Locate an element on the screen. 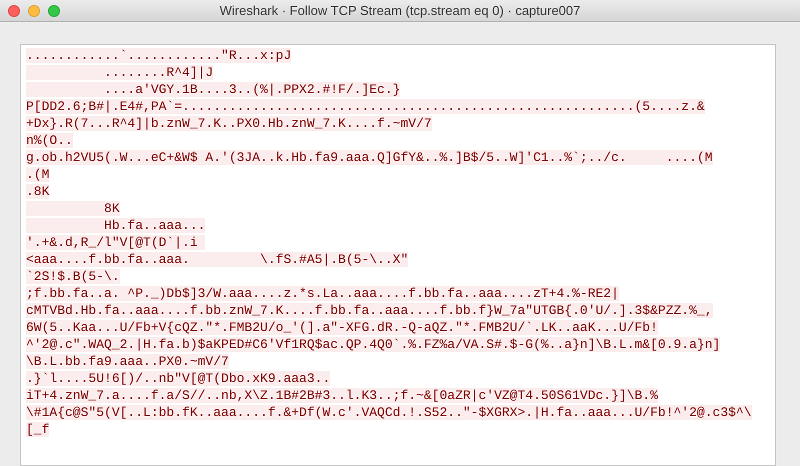 Image resolution: width=800 pixels, height=466 pixels. close-button is located at coordinates (14, 11).